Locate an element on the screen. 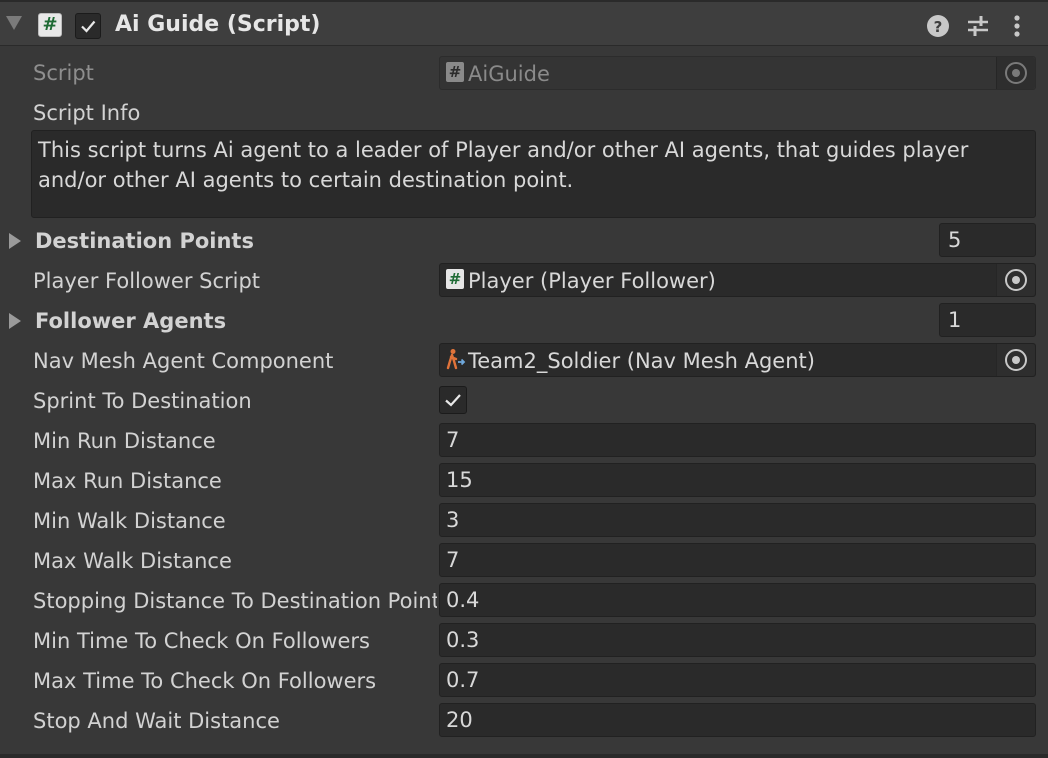  triangle-down-icon is located at coordinates (14, 23).